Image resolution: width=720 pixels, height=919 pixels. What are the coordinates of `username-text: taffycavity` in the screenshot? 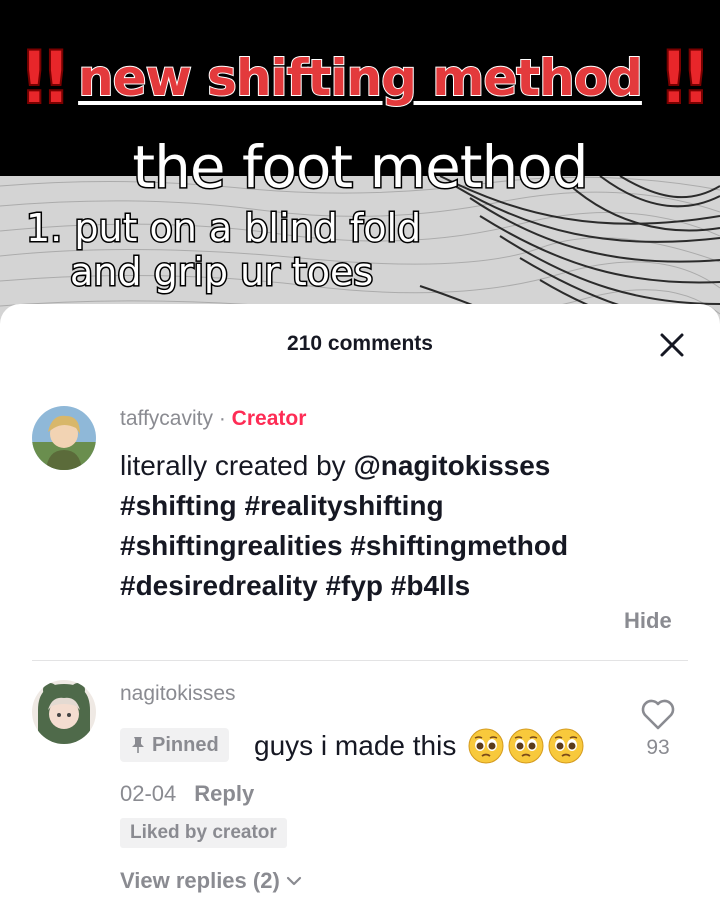 It's located at (166, 418).